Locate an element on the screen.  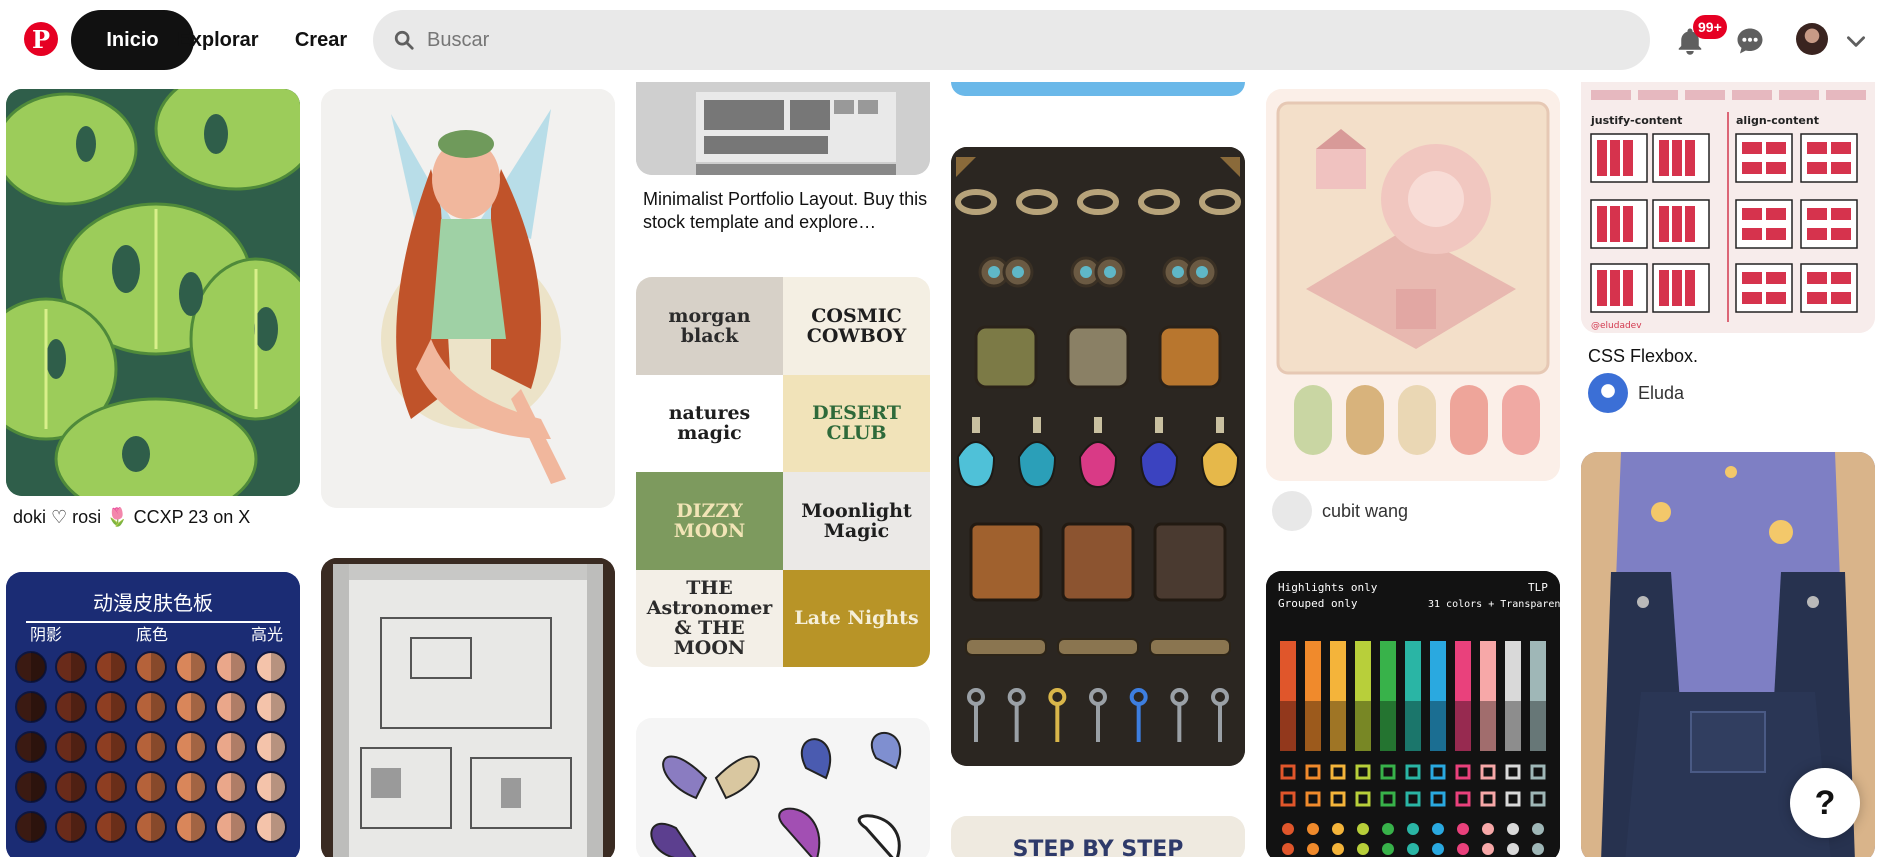
font-tile: Moonlight Magic is located at coordinates (856, 521).